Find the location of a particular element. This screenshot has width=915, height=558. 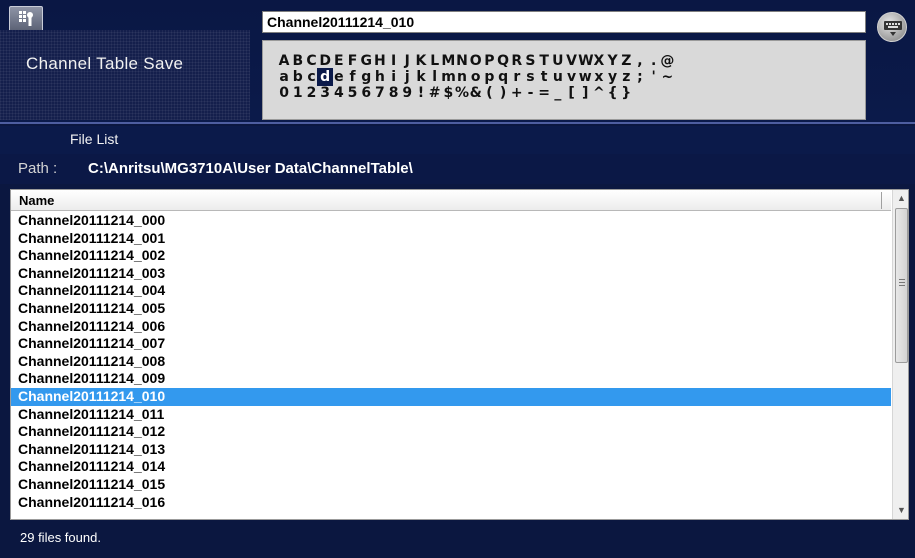

column-divider is located at coordinates (881, 200).